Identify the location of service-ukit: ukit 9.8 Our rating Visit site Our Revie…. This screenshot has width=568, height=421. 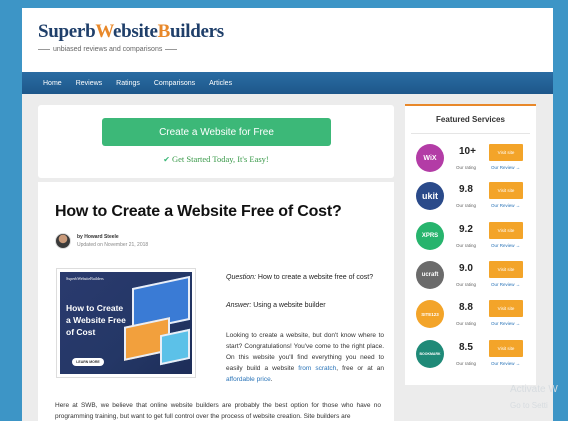
(470, 197).